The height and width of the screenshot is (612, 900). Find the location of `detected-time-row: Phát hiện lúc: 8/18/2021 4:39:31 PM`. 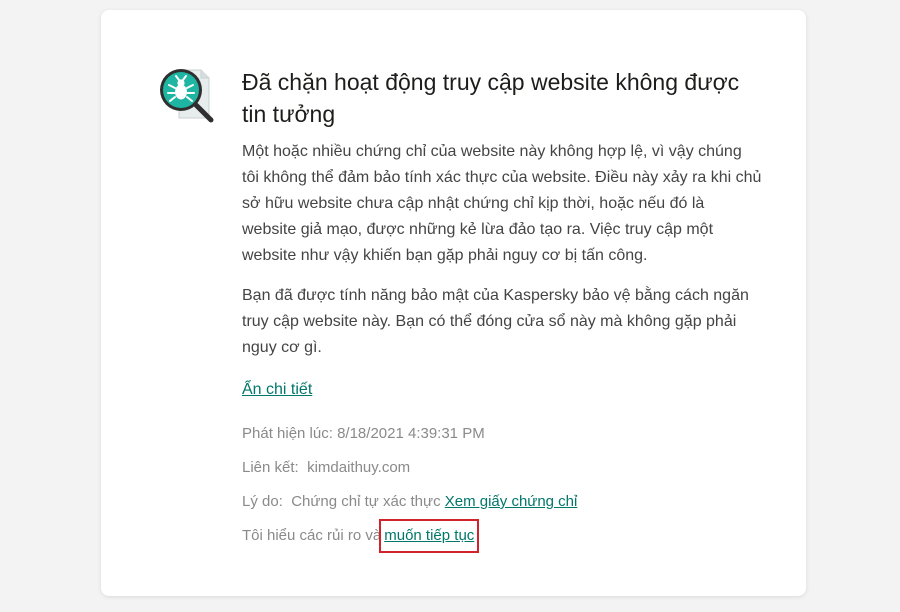

detected-time-row: Phát hiện lúc: 8/18/2021 4:39:31 PM is located at coordinates (502, 434).